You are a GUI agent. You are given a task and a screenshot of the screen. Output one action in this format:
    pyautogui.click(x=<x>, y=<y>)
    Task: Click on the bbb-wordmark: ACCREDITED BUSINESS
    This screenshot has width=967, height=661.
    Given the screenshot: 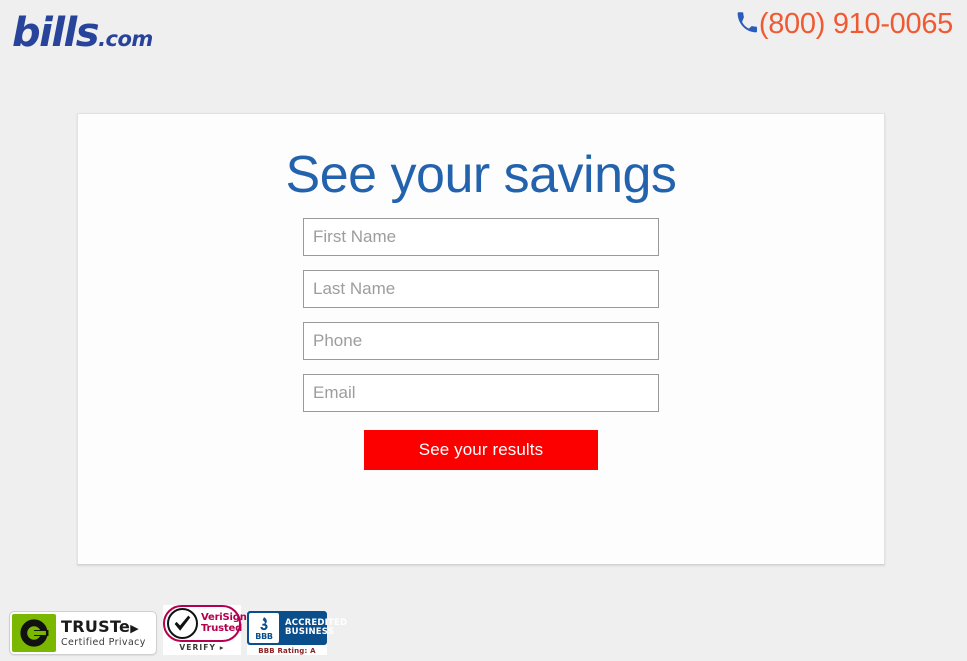 What is the action you would take?
    pyautogui.click(x=314, y=628)
    